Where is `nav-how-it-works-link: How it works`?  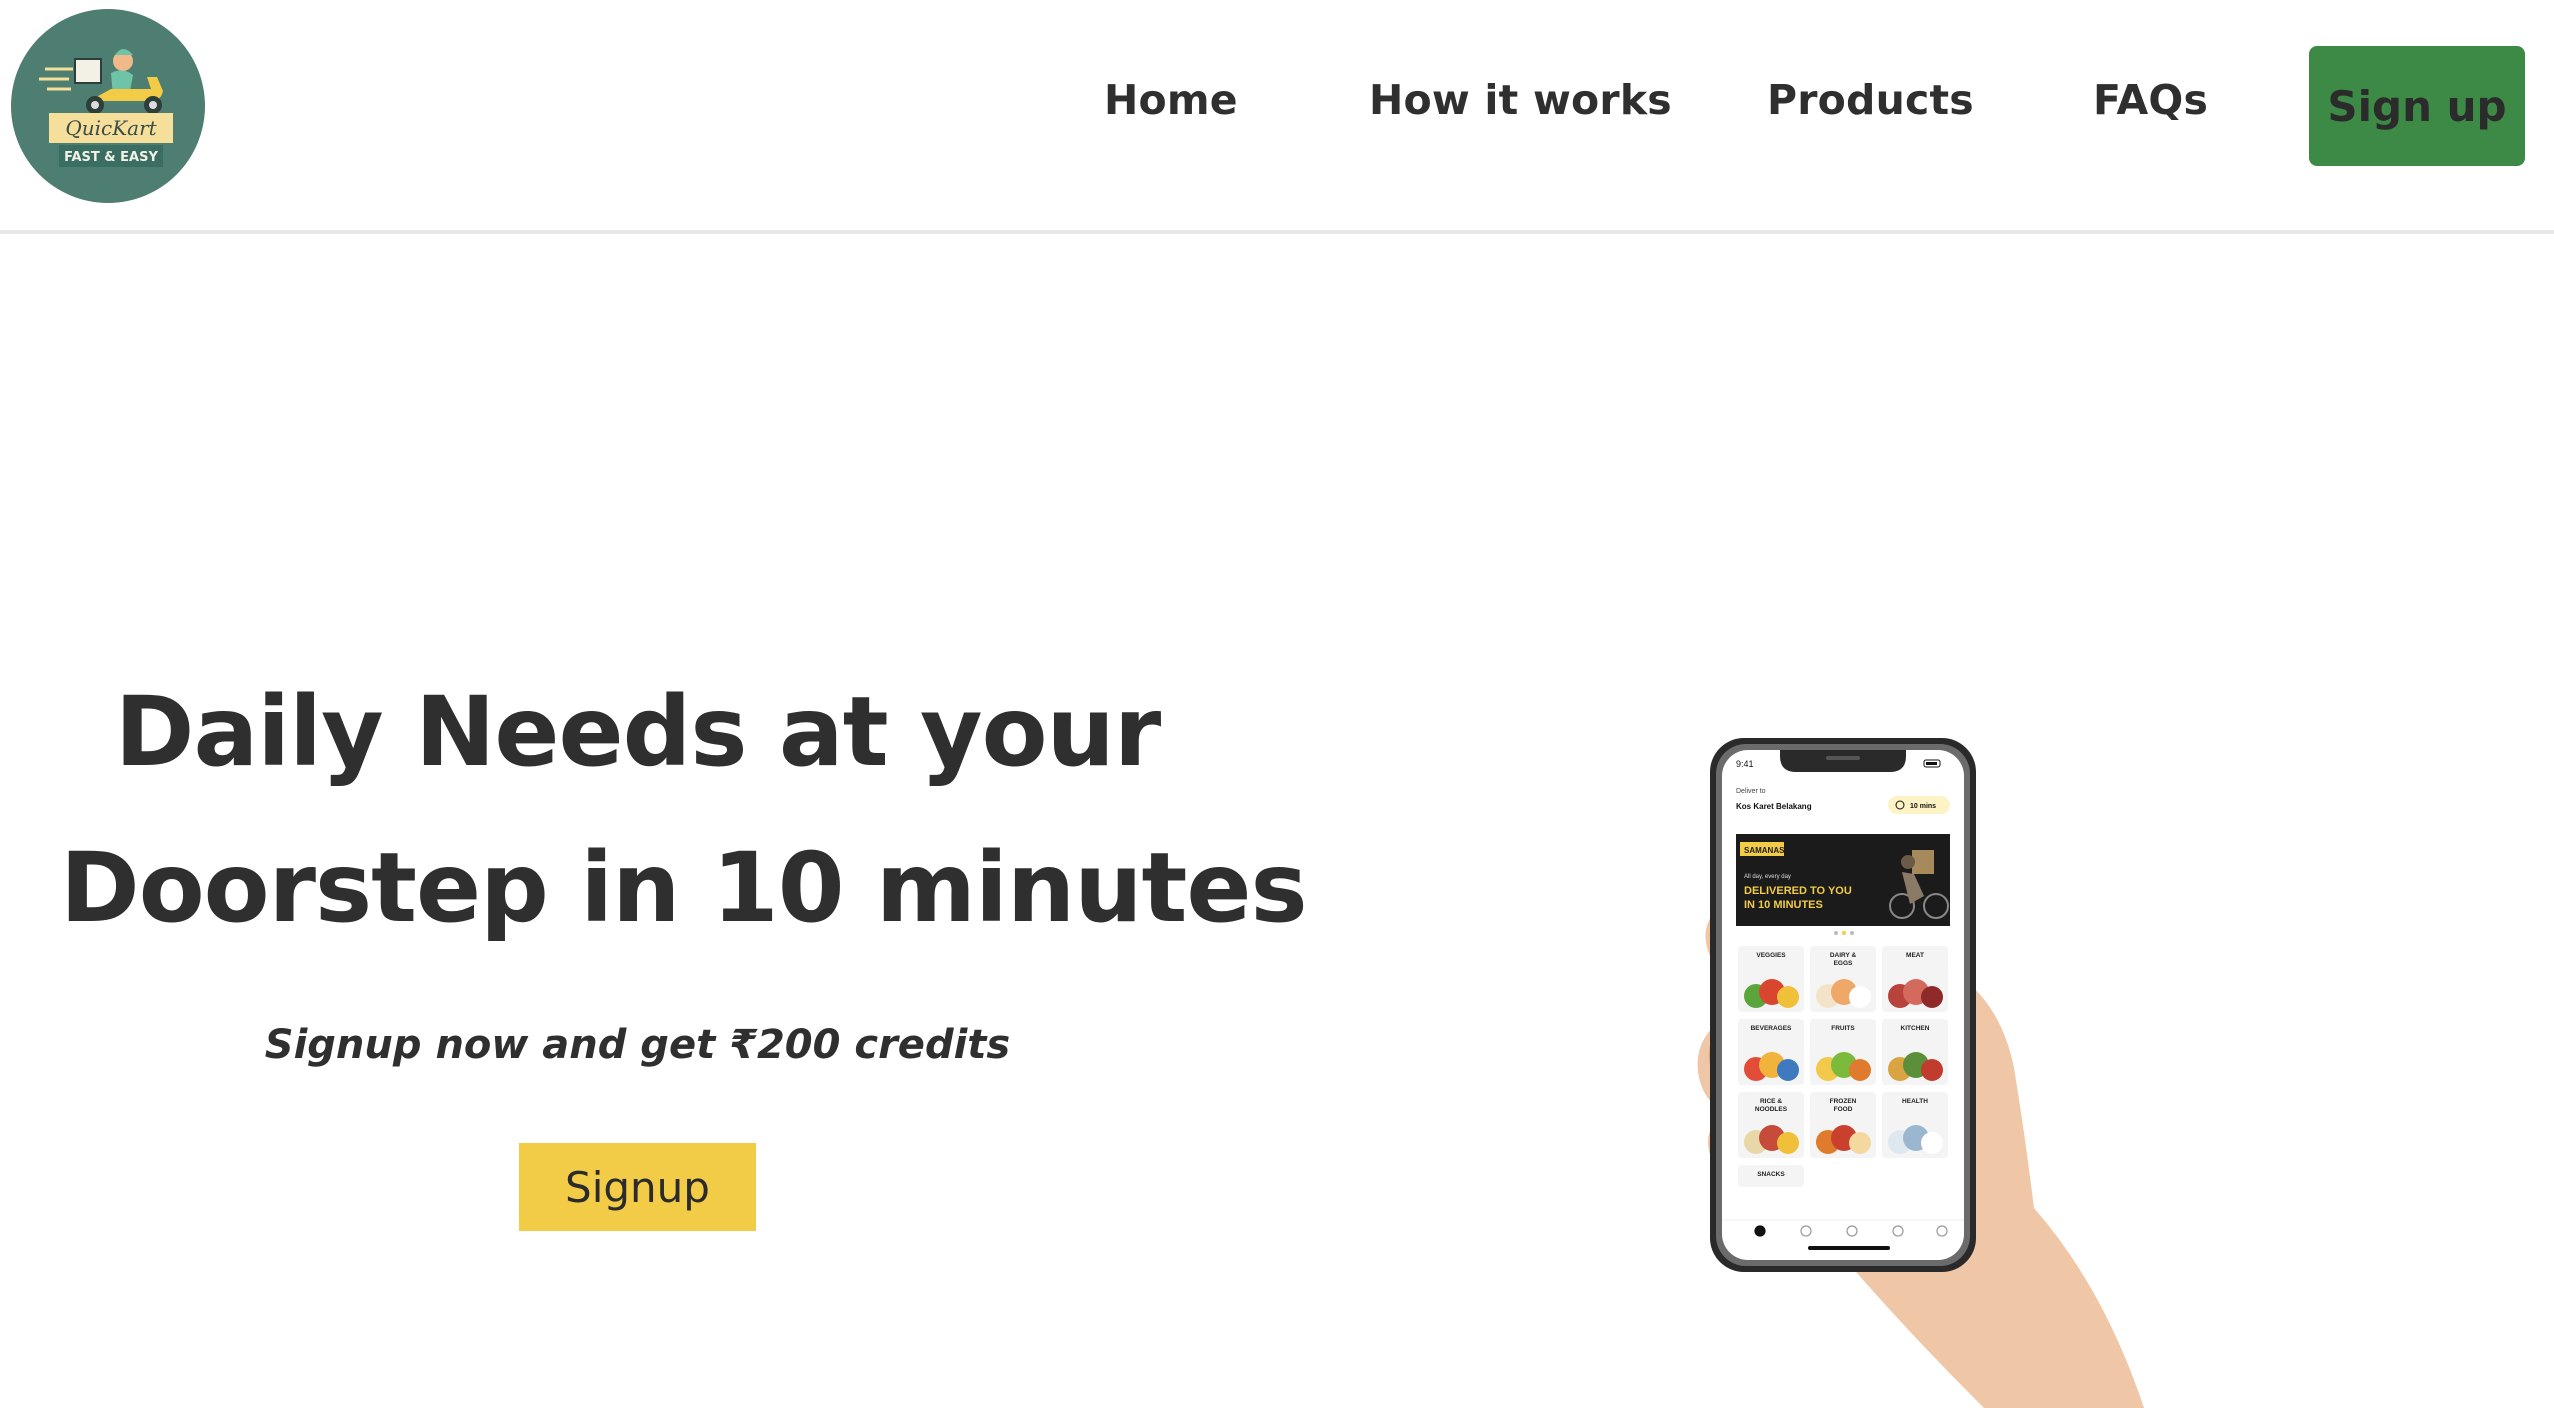
nav-how-it-works-link: How it works is located at coordinates (1520, 100).